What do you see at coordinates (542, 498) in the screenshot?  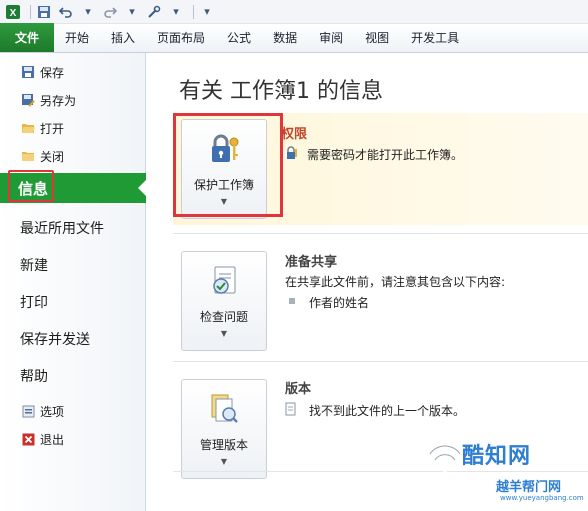 I see `watermark-url: www.yueyangbang.com` at bounding box center [542, 498].